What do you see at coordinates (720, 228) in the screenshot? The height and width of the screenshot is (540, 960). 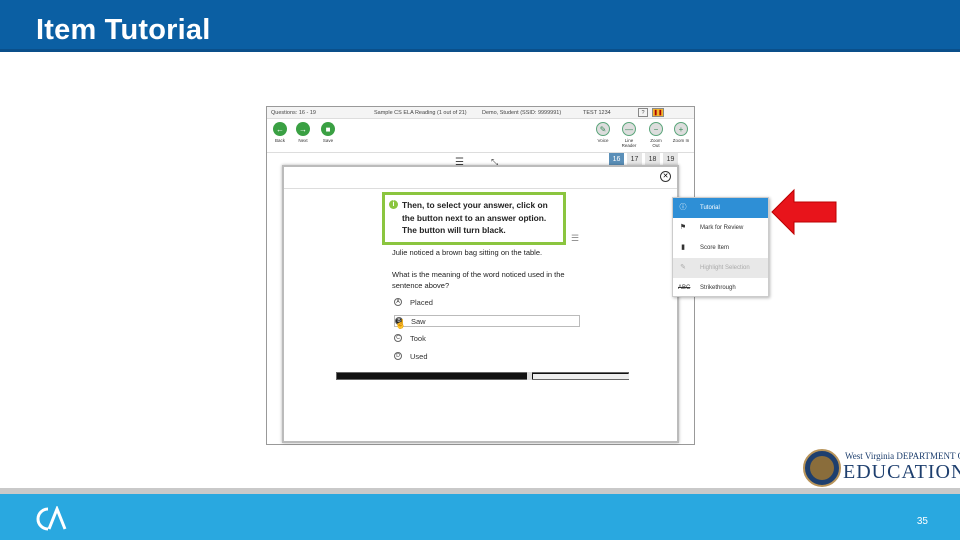 I see `menu-item-mark-review: ⚑ Mark for Review` at bounding box center [720, 228].